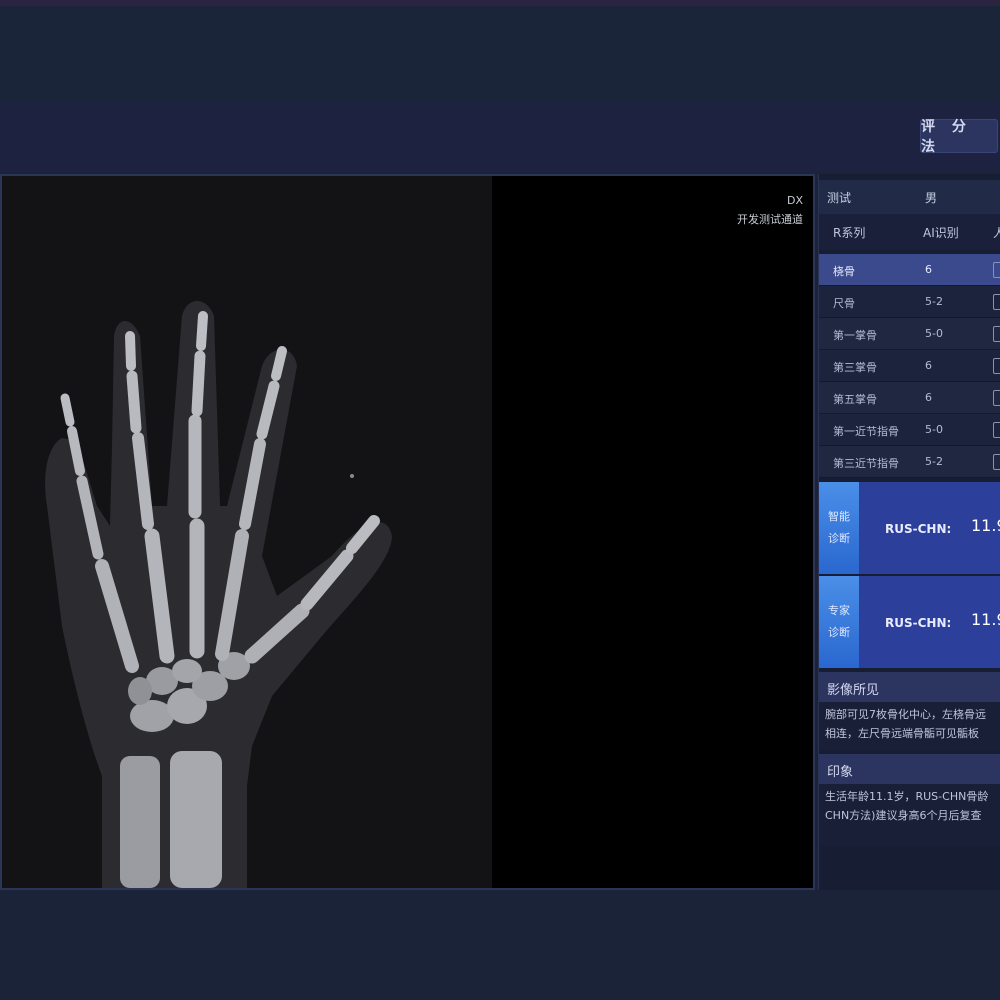  I want to click on bone-table-header: R系列 AI识别 人, so click(909, 232).